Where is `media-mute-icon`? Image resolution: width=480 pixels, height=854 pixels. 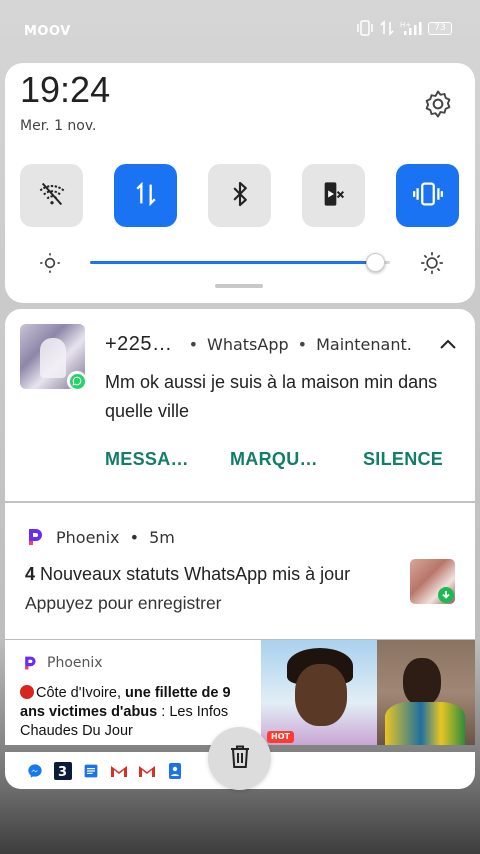 media-mute-icon is located at coordinates (334, 196).